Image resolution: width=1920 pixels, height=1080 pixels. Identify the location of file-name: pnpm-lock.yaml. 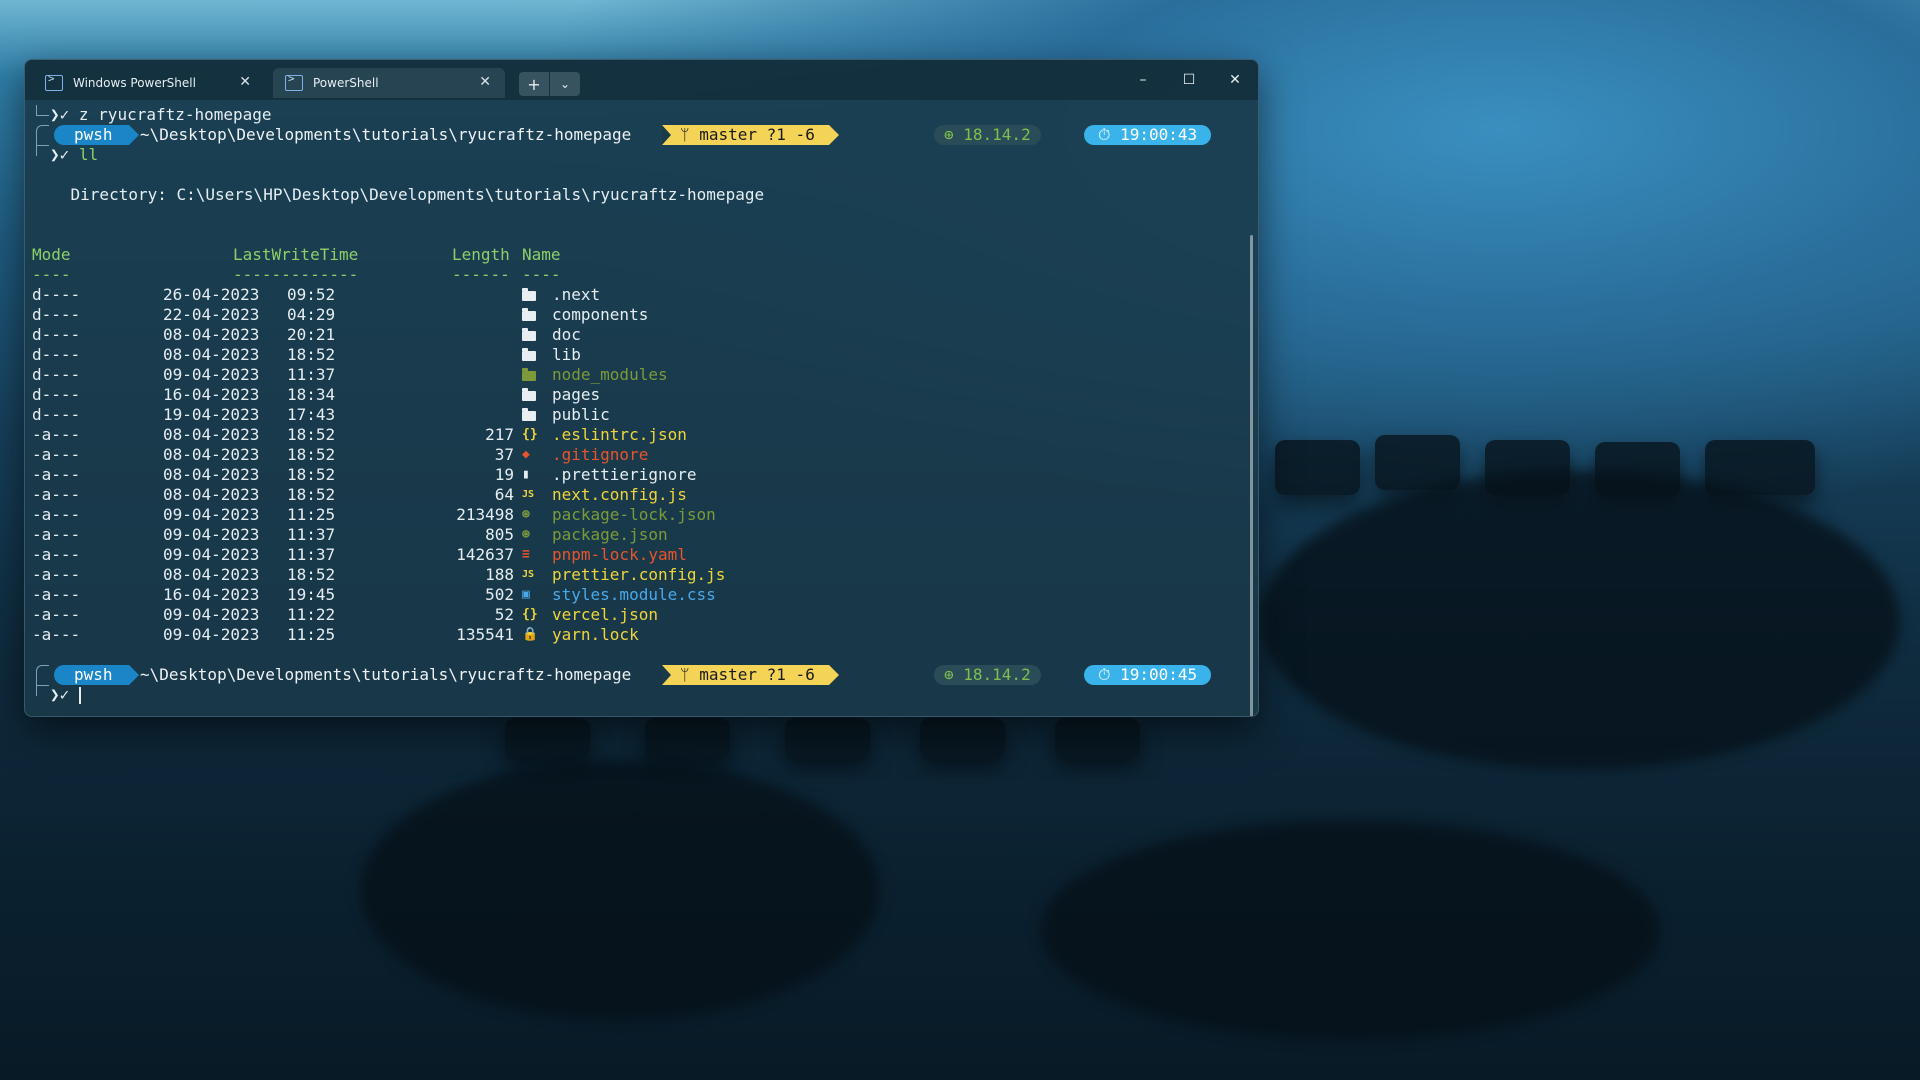
(619, 555).